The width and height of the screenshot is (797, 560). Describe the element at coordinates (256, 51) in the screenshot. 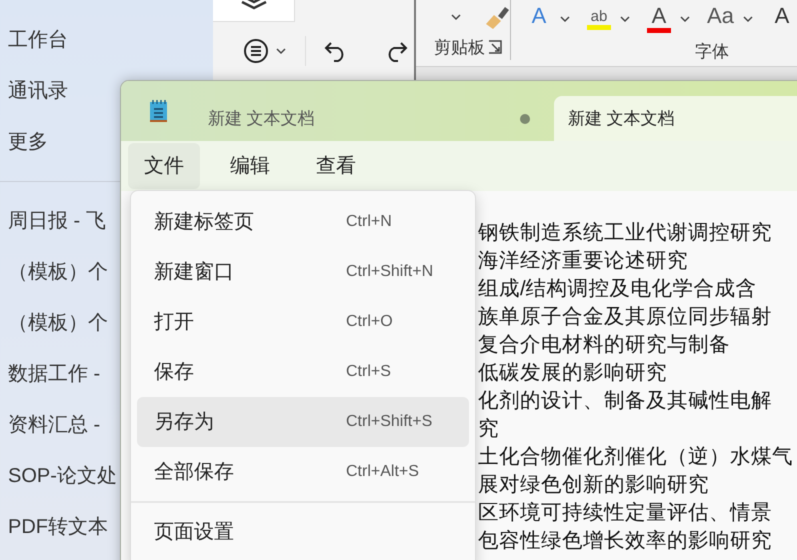

I see `list-icon` at that location.